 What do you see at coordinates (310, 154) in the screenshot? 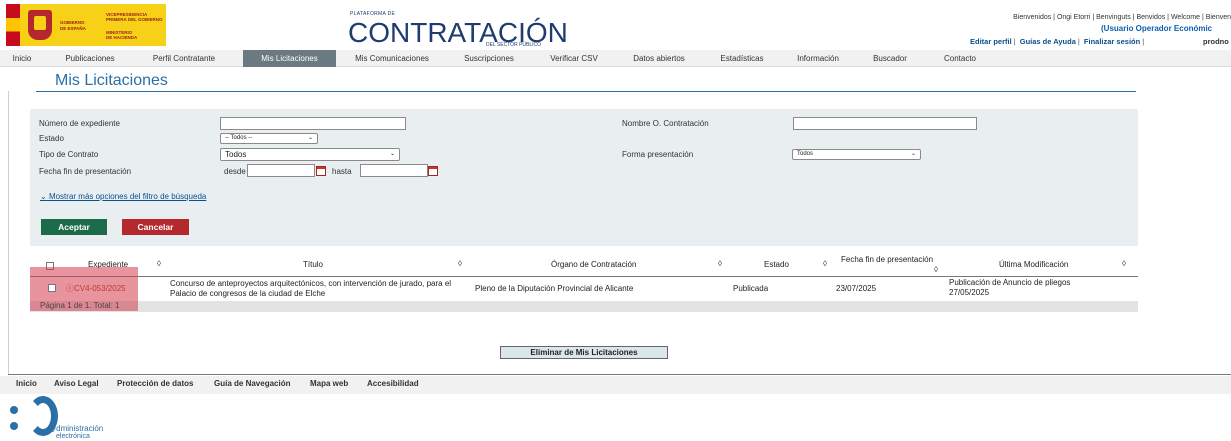
I see `tipo-contrato-select: Todos ⌄` at bounding box center [310, 154].